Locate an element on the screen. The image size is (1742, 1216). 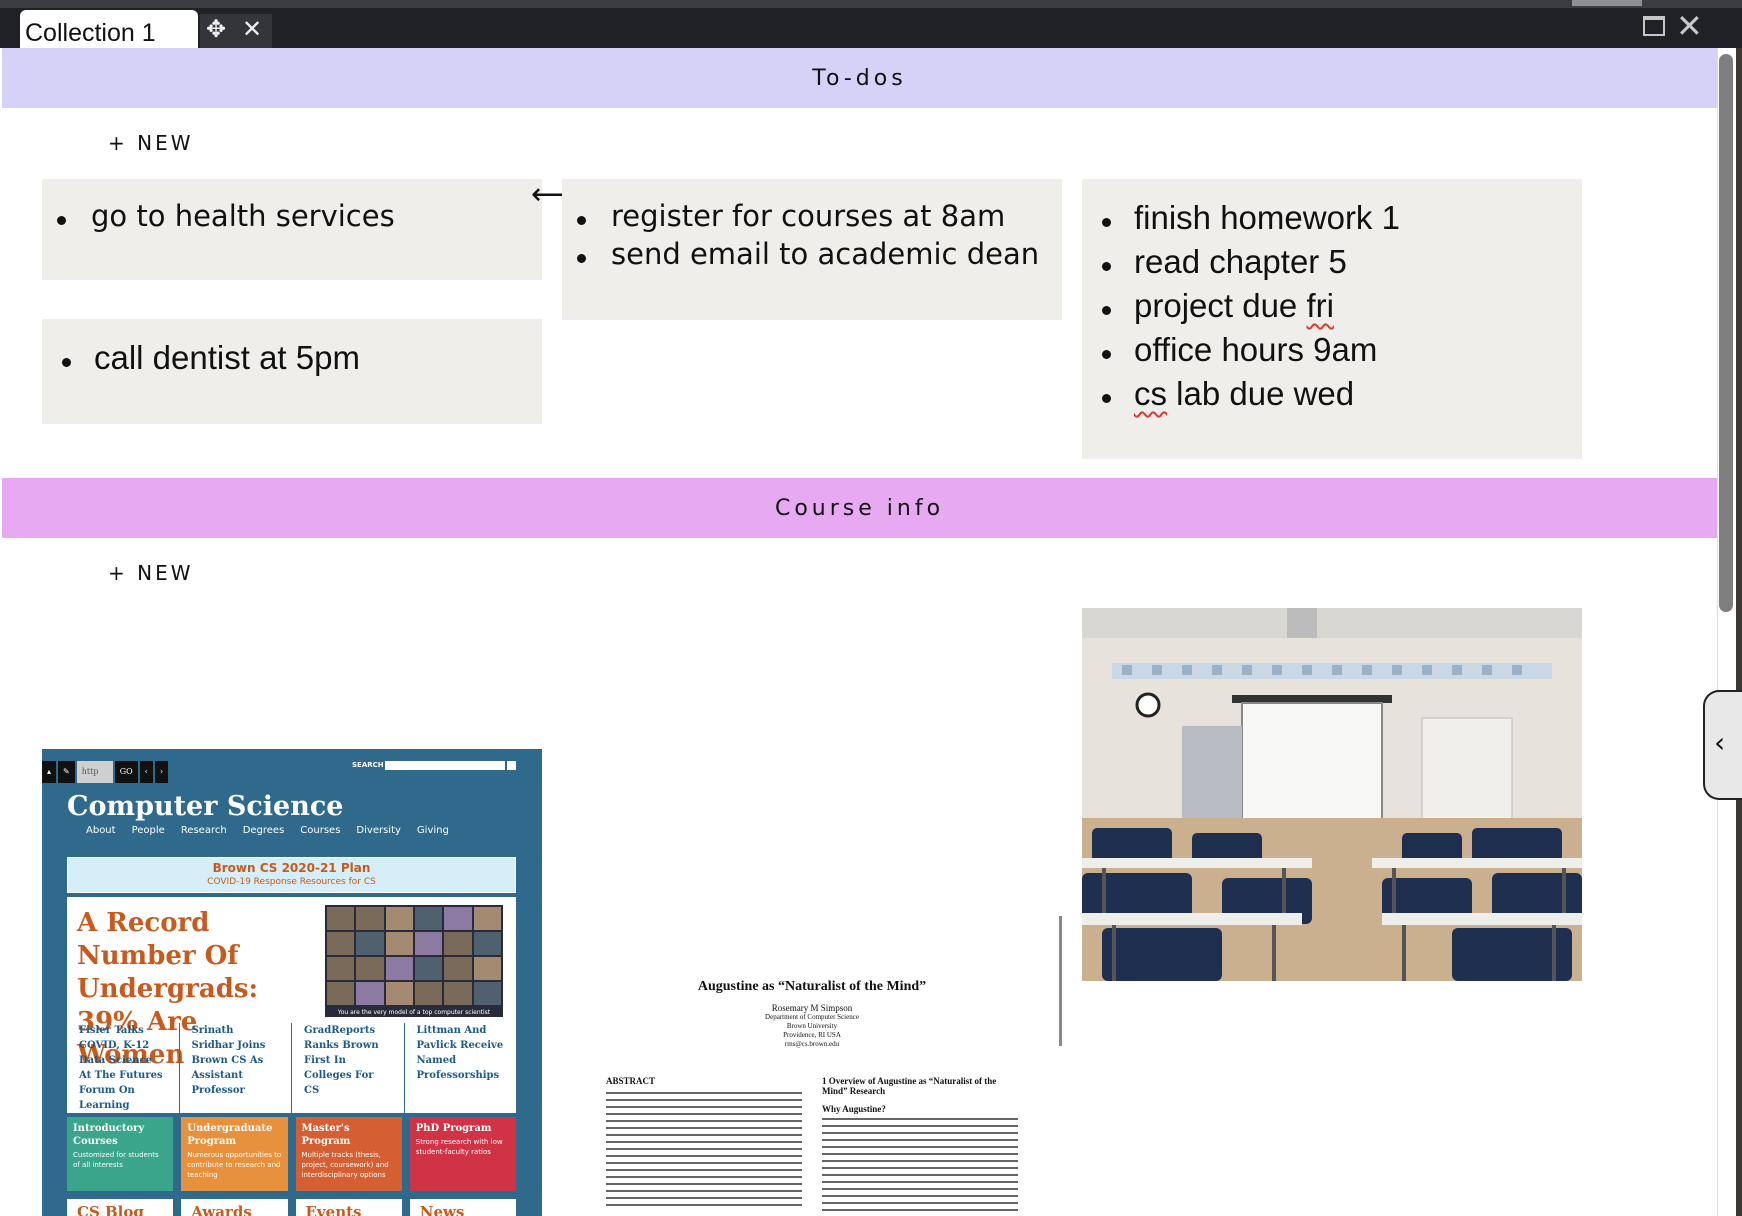
forward-icon: › is located at coordinates (161, 772).